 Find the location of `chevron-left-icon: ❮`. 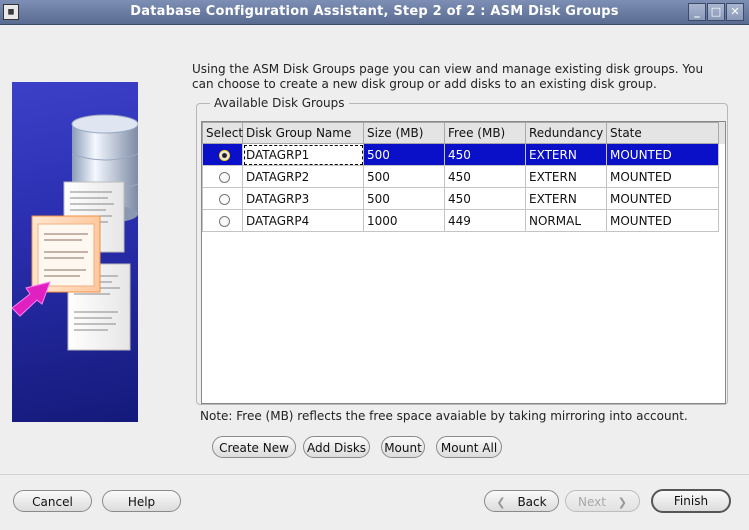

chevron-left-icon: ❮ is located at coordinates (501, 502).